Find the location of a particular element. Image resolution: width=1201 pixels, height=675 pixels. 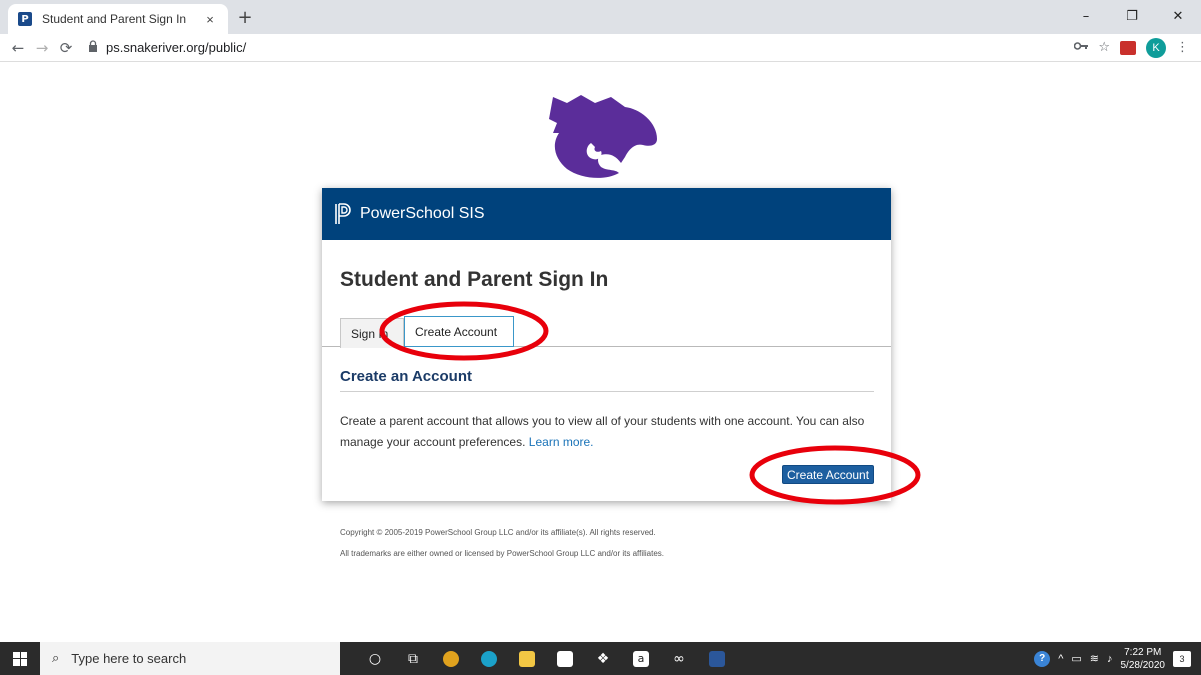

pdf-extension-icon is located at coordinates (1128, 47).